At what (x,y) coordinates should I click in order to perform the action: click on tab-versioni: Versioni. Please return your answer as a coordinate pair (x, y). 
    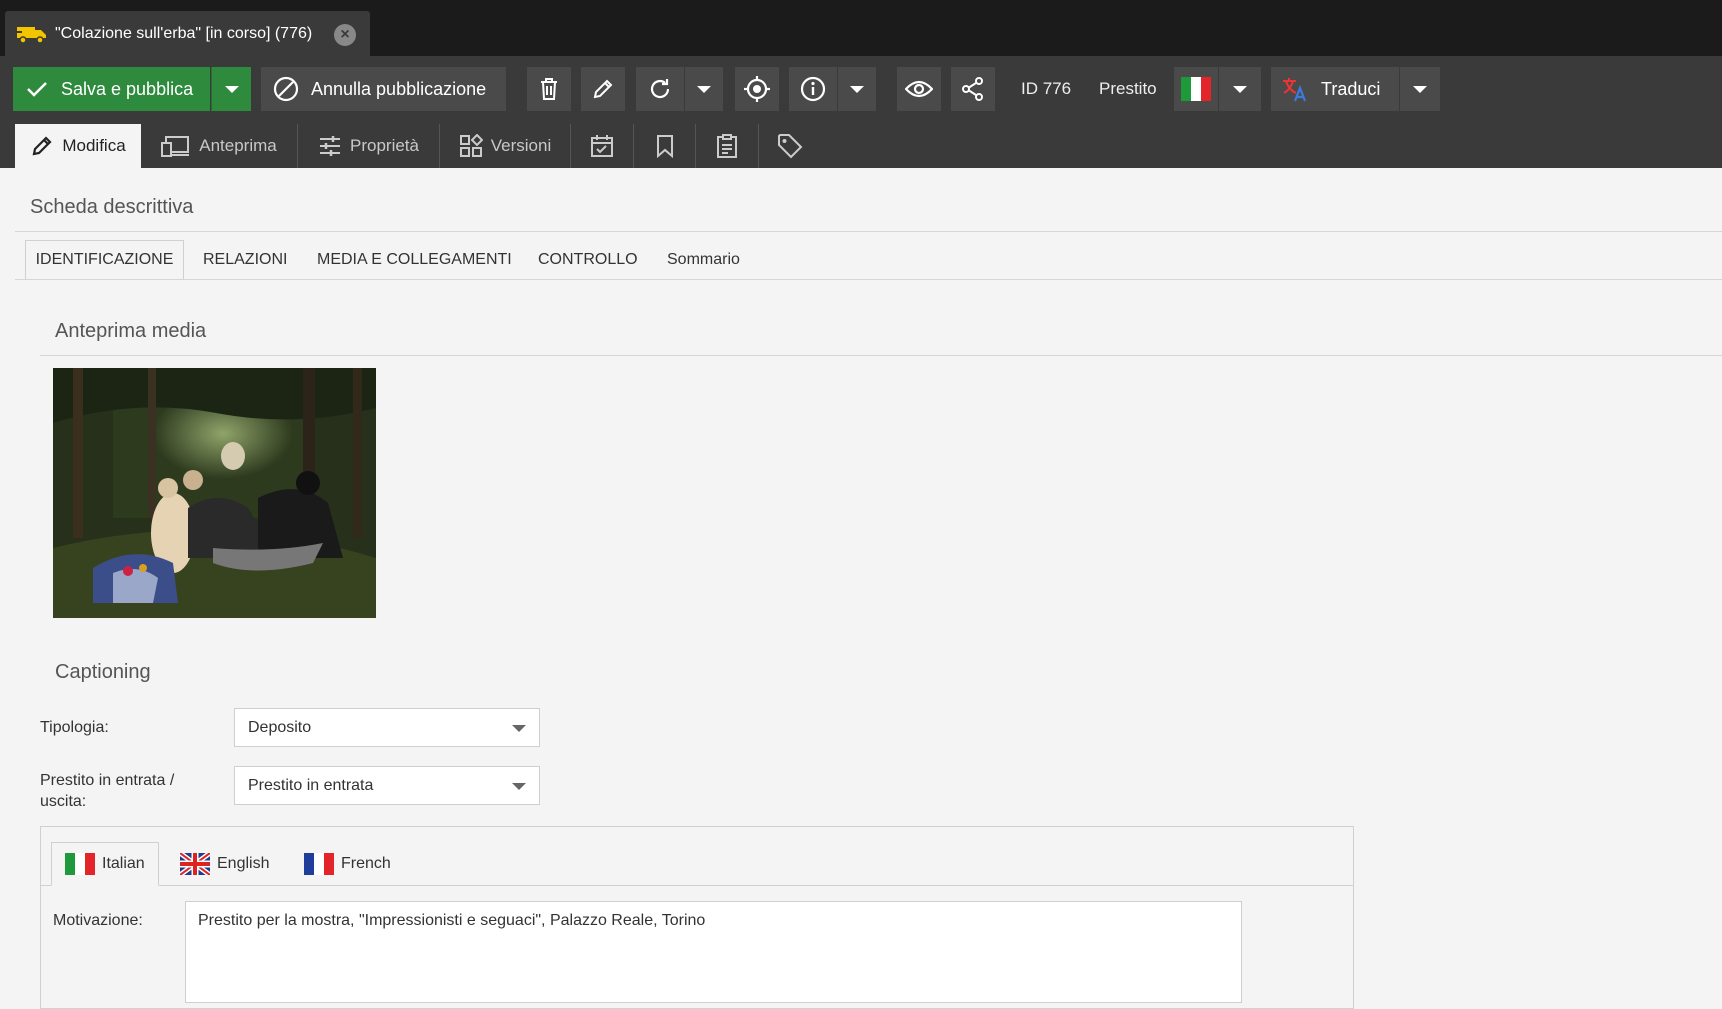
    Looking at the image, I should click on (505, 146).